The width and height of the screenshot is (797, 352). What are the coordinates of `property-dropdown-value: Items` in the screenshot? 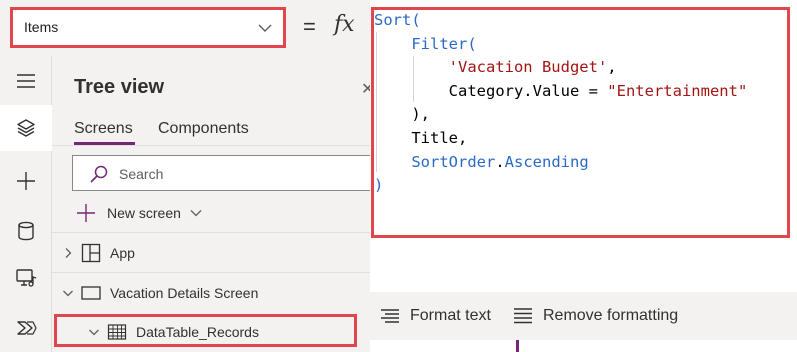 It's located at (41, 27).